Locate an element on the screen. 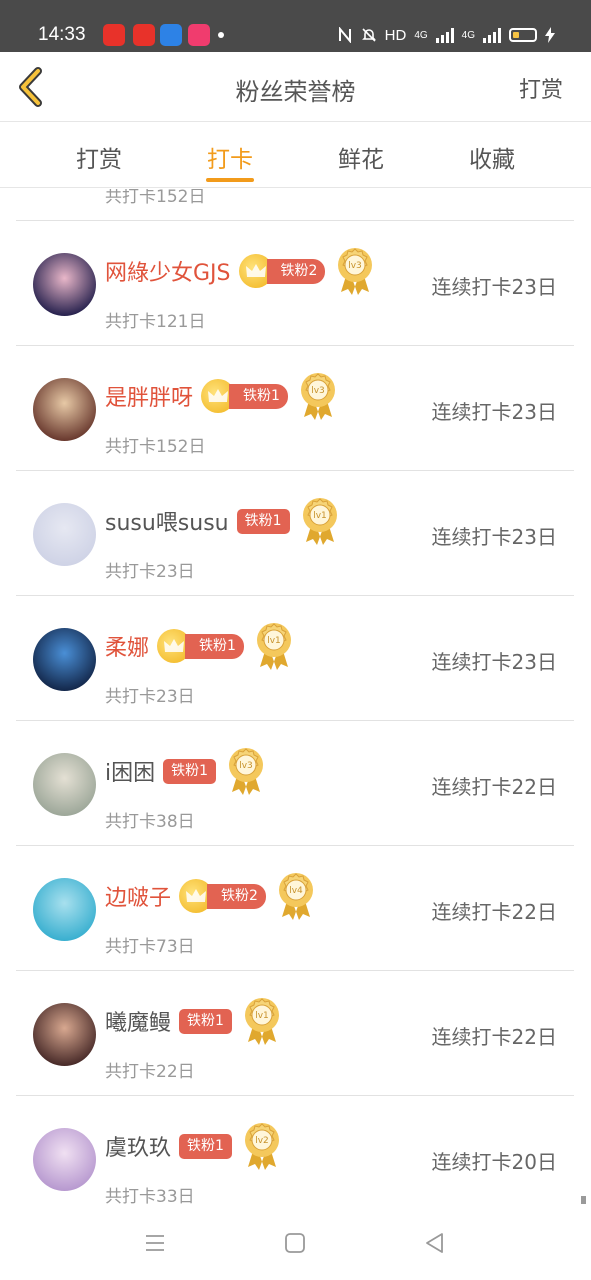 This screenshot has height=1280, width=591. fan-level-badge: 铁粉2 is located at coordinates (236, 896).